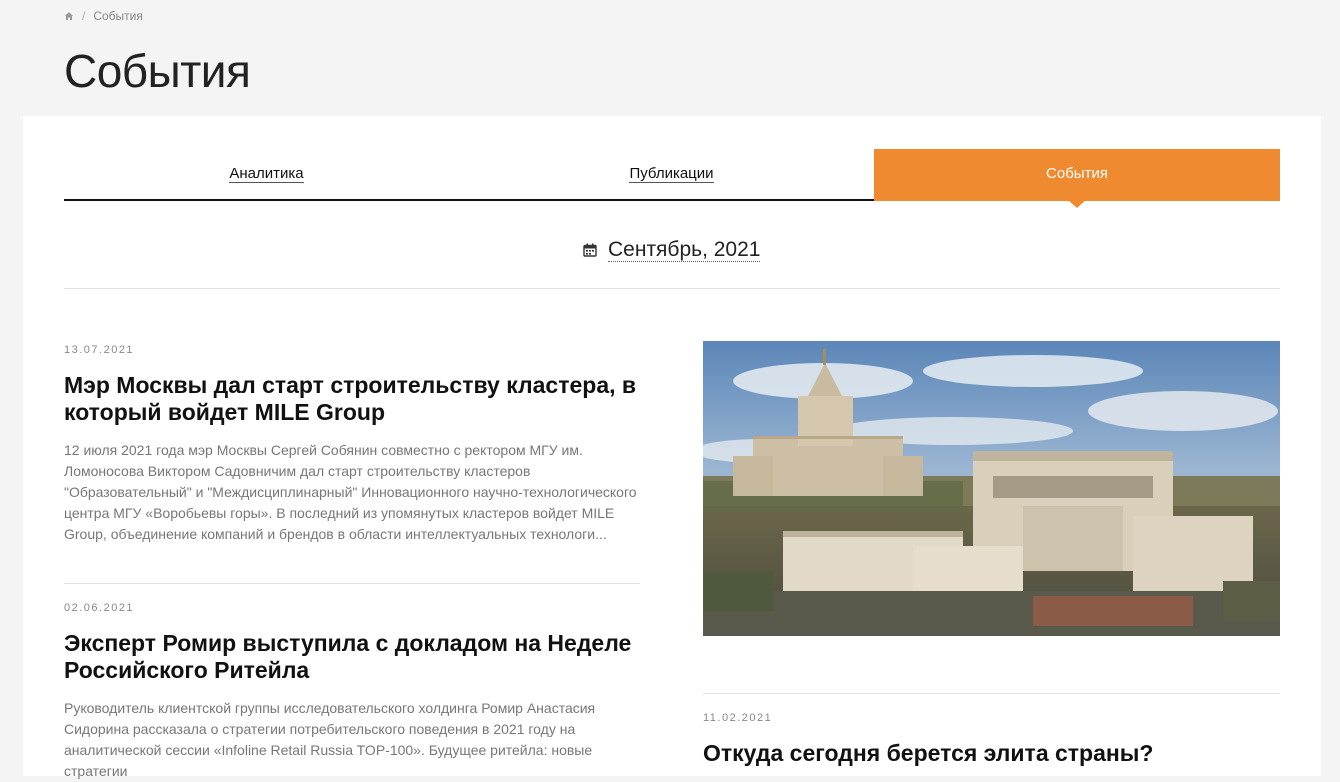 The image size is (1340, 782). I want to click on tab-events: События, so click(1077, 175).